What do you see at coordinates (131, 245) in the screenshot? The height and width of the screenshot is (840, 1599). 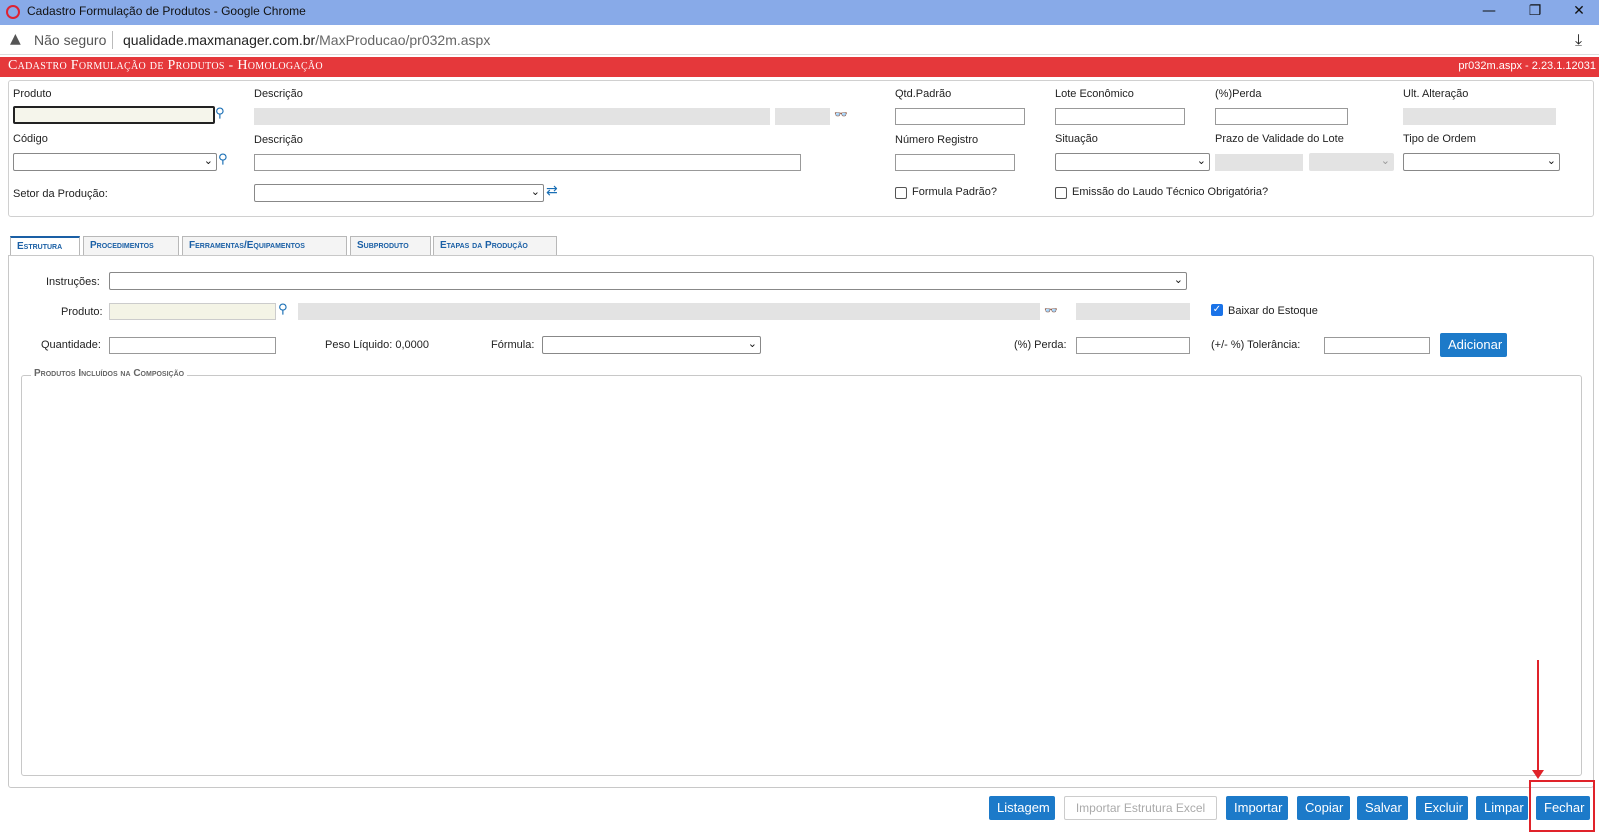 I see `tab-procedimentos: Procedimentos` at bounding box center [131, 245].